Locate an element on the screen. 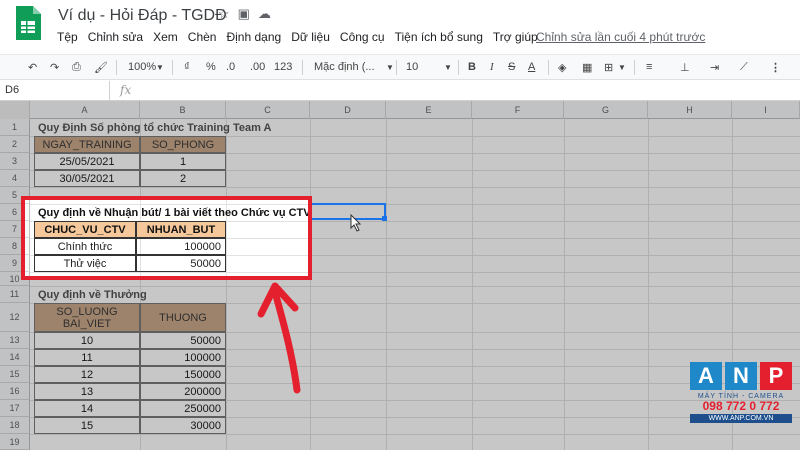 The image size is (800, 450). fill-color-icon: ◈ is located at coordinates (562, 67).